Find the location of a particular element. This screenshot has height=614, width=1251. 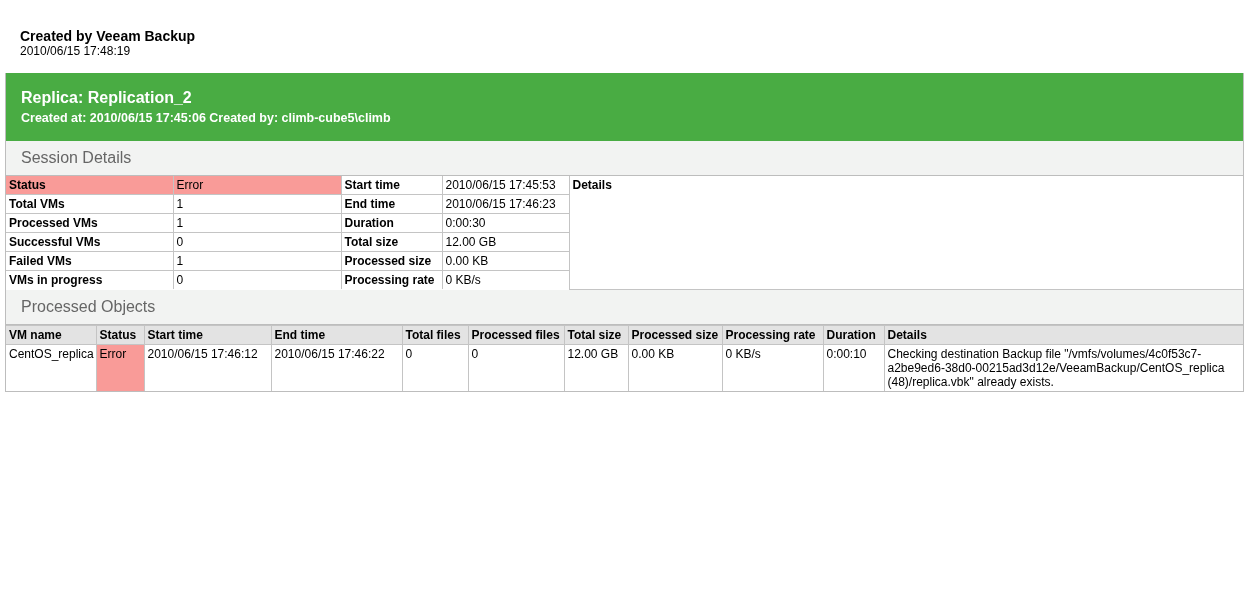

column-header: Duration is located at coordinates (853, 334).